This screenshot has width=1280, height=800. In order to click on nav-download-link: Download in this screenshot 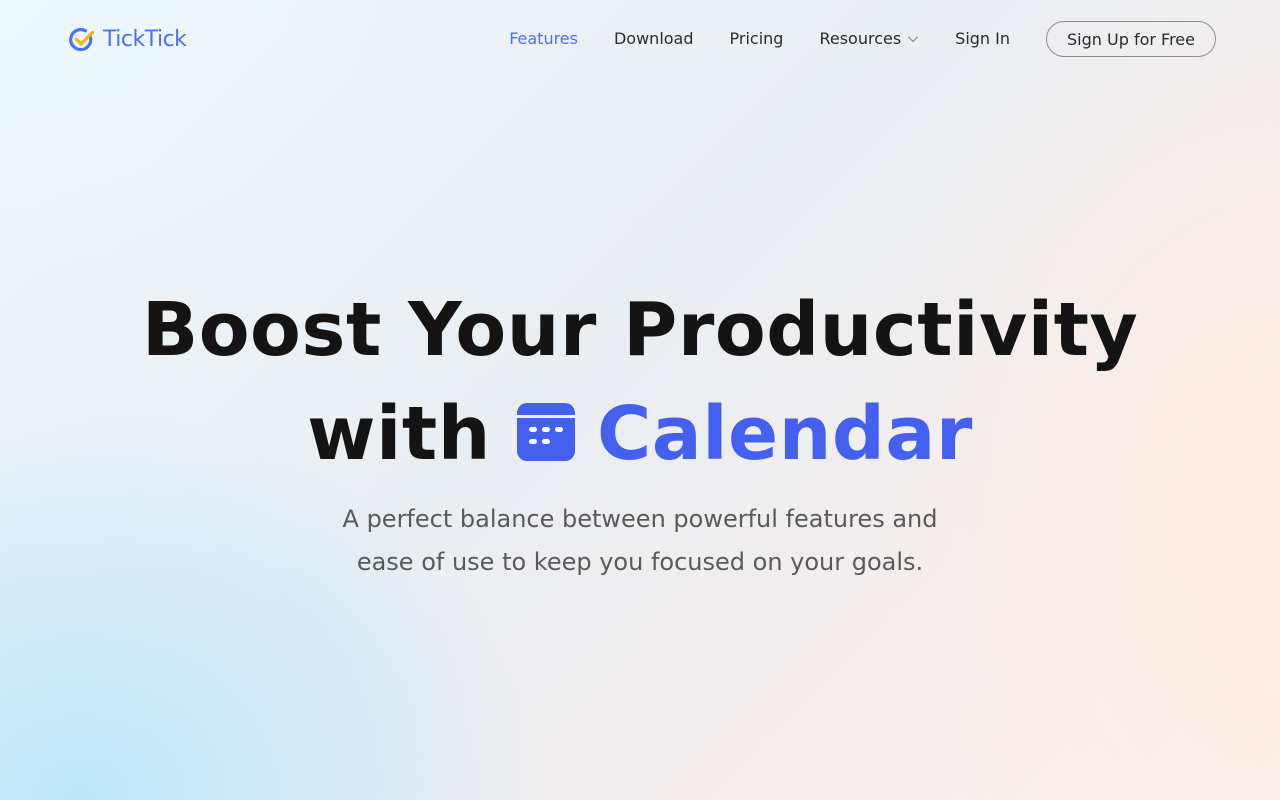, I will do `click(654, 39)`.